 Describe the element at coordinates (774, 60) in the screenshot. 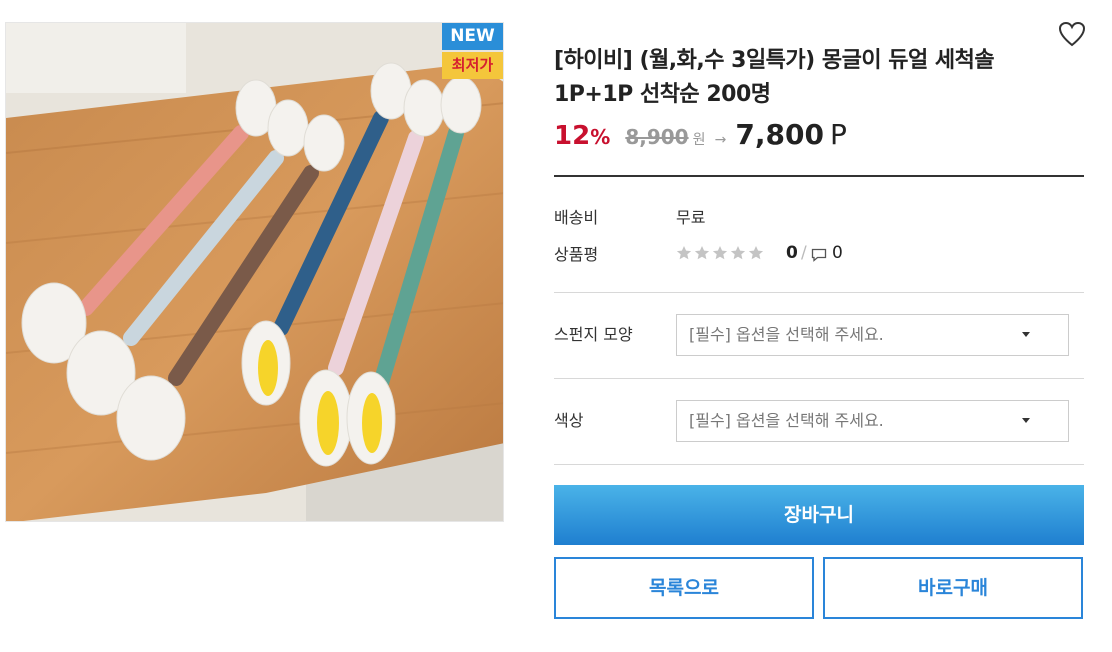

I see `product-title-line1: [하이비] (월,화,수 3일특가) 몽글이 듀얼 세척솔` at that location.